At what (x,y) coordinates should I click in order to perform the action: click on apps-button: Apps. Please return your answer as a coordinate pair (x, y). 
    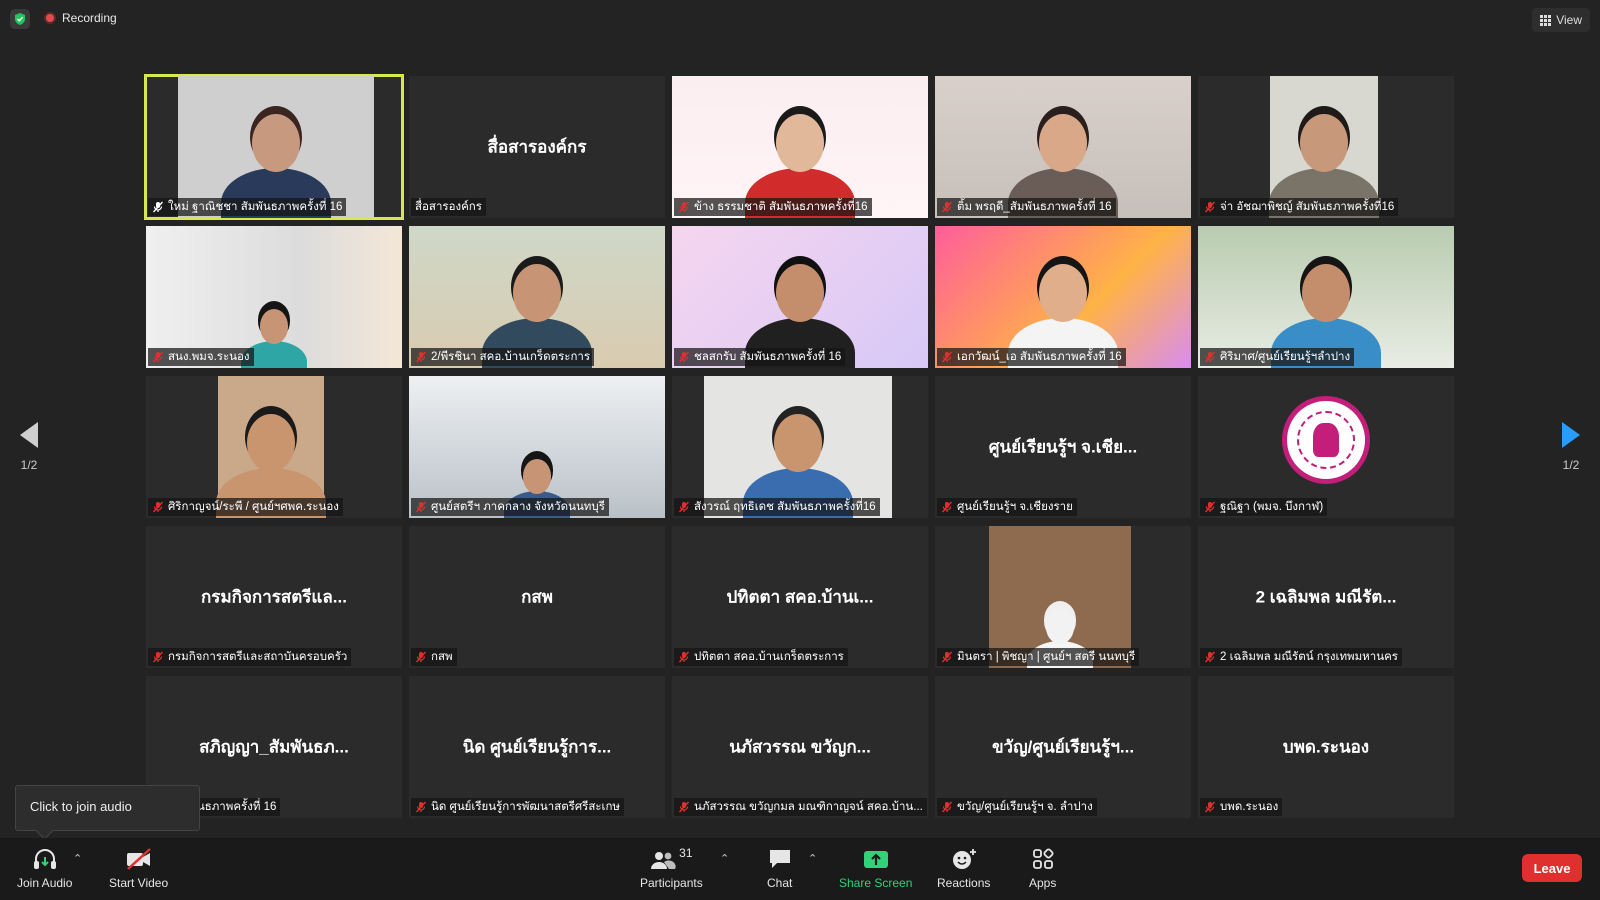
    Looking at the image, I should click on (1042, 868).